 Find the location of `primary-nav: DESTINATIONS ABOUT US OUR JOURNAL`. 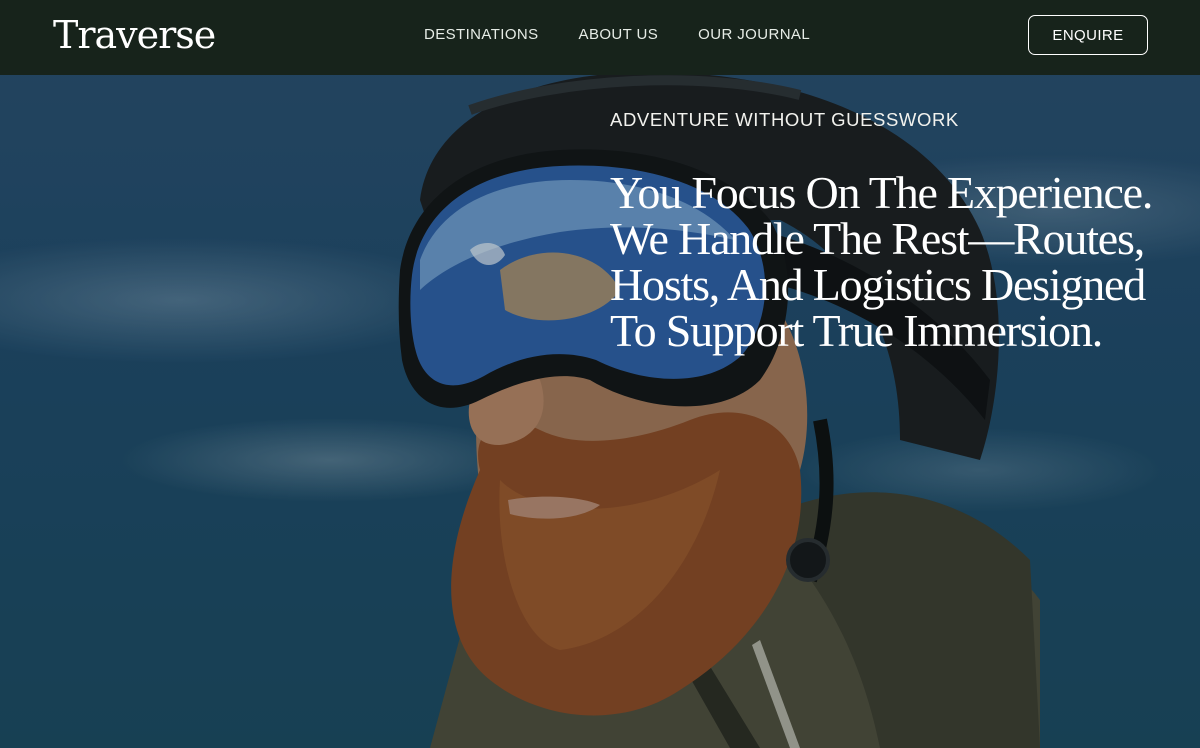

primary-nav: DESTINATIONS ABOUT US OUR JOURNAL is located at coordinates (617, 35).